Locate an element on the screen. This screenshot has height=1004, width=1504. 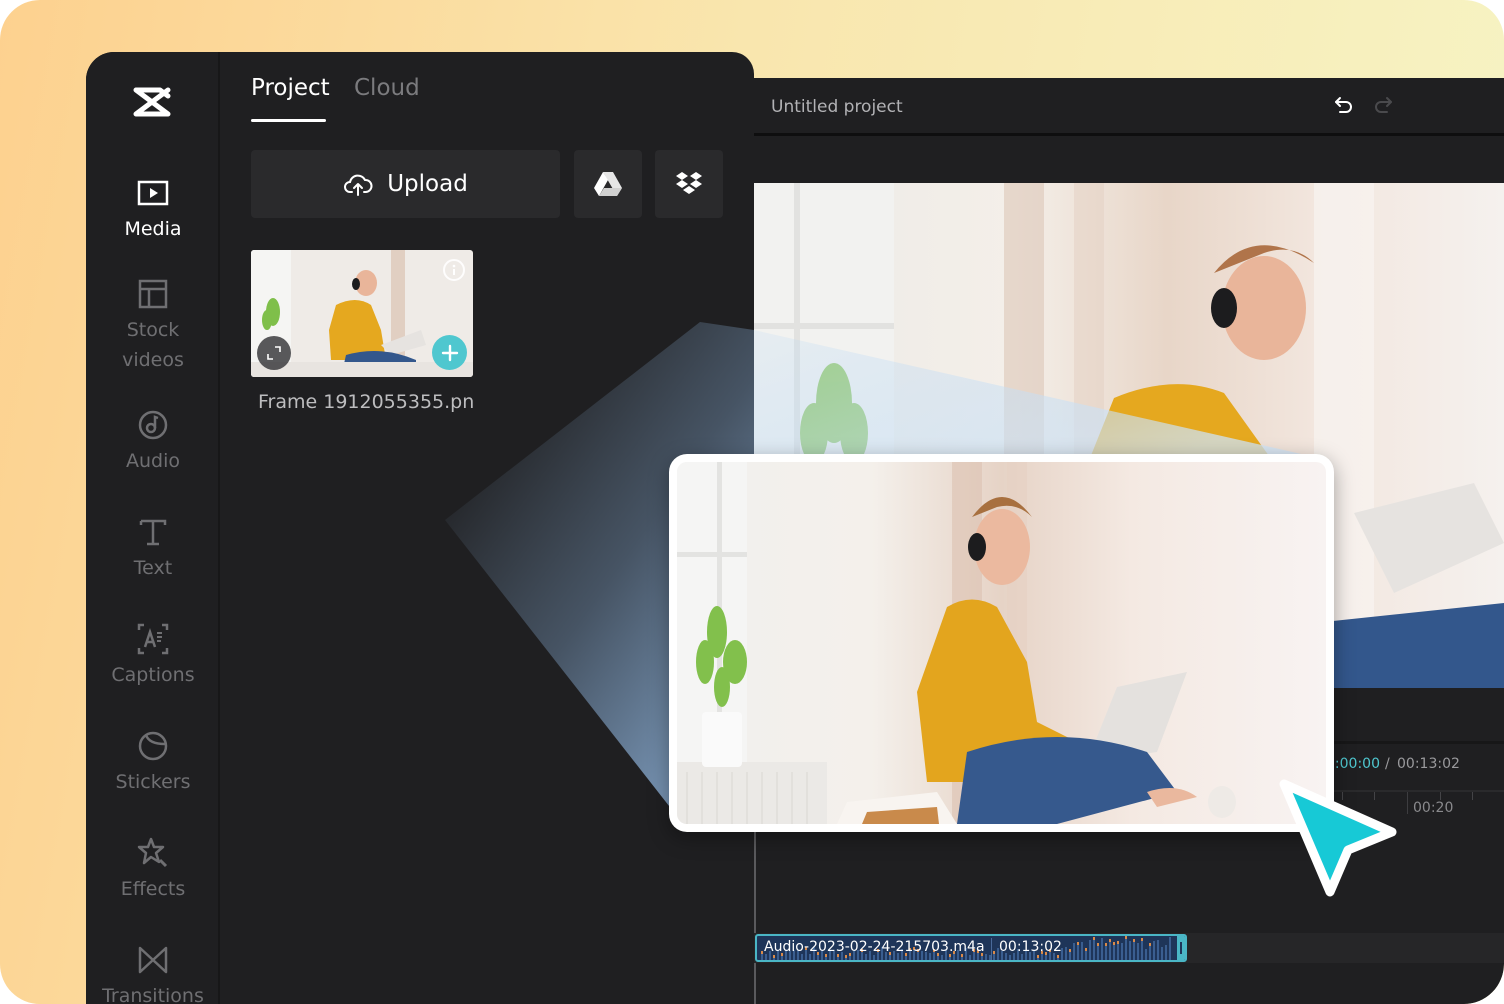
text-t-icon is located at coordinates (153, 532).